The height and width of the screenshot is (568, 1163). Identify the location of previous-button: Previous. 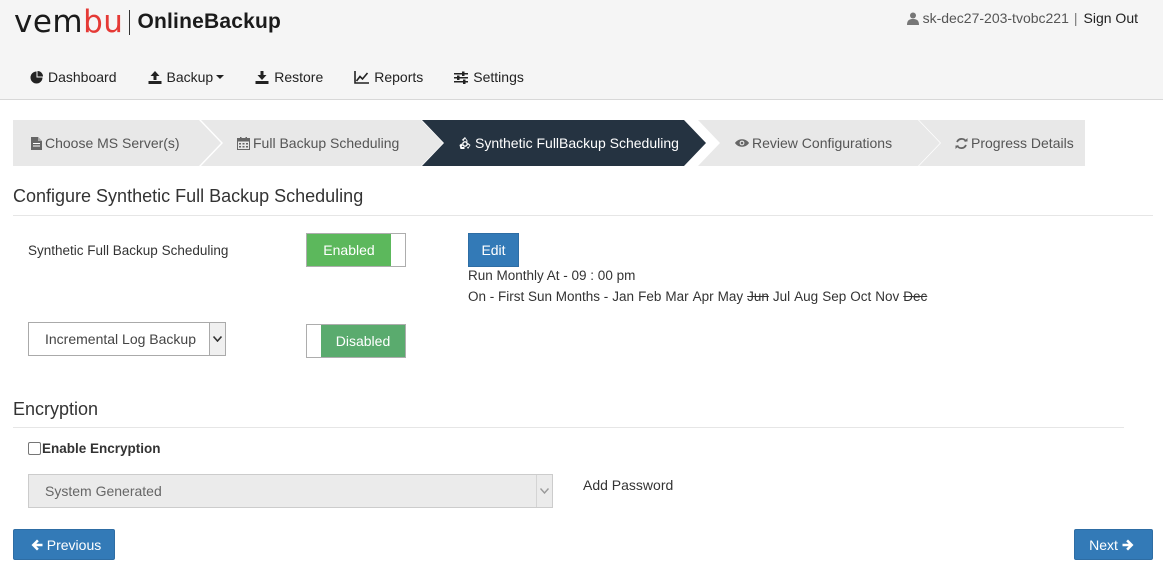
(64, 544).